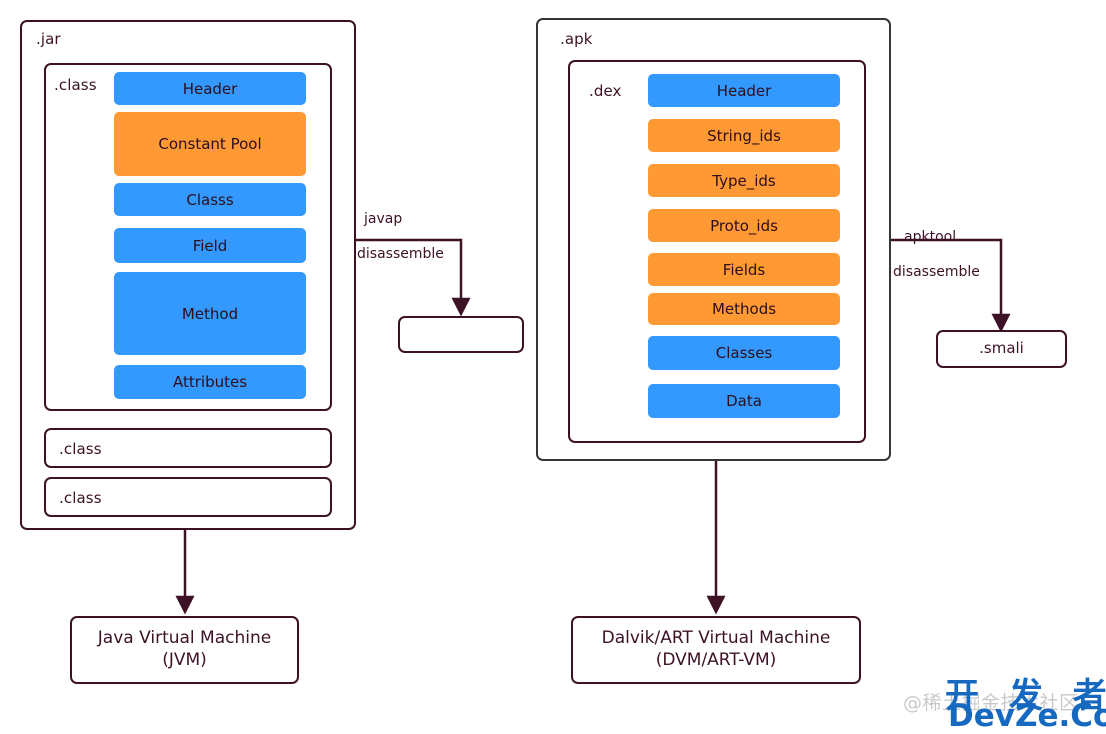 Image resolution: width=1106 pixels, height=734 pixels. I want to click on dex-segment-data: Data, so click(744, 401).